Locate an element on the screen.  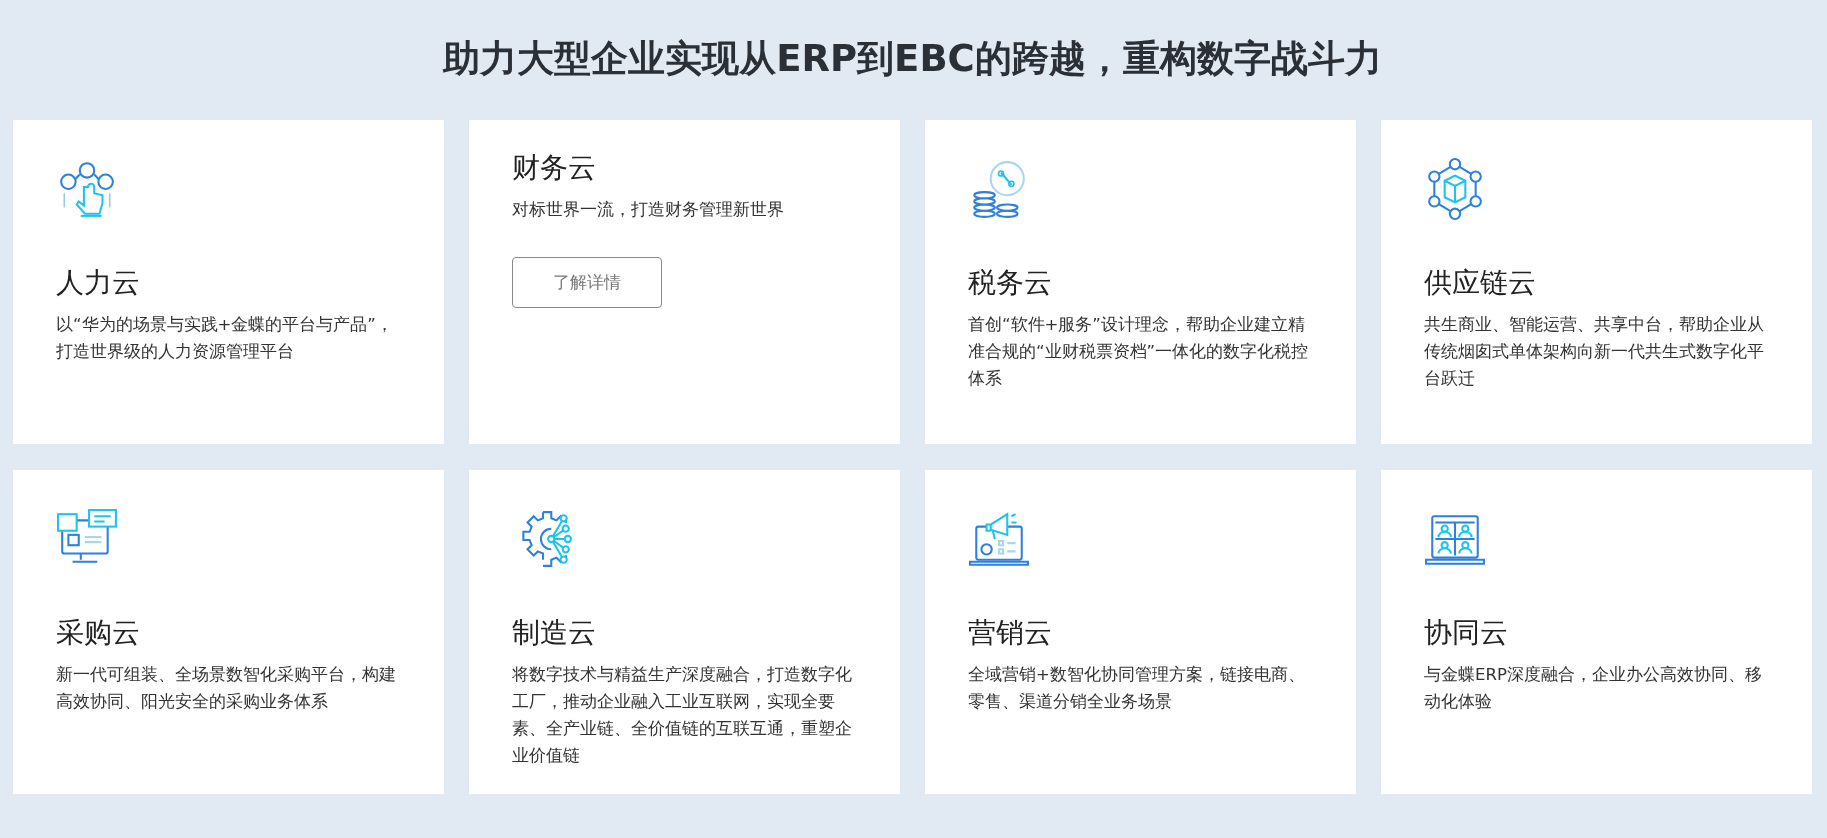
card-description: 以“华为的场景与实践+金蝶的平台与产品”，打造世界级的人力资源管理平台 is located at coordinates (225, 338).